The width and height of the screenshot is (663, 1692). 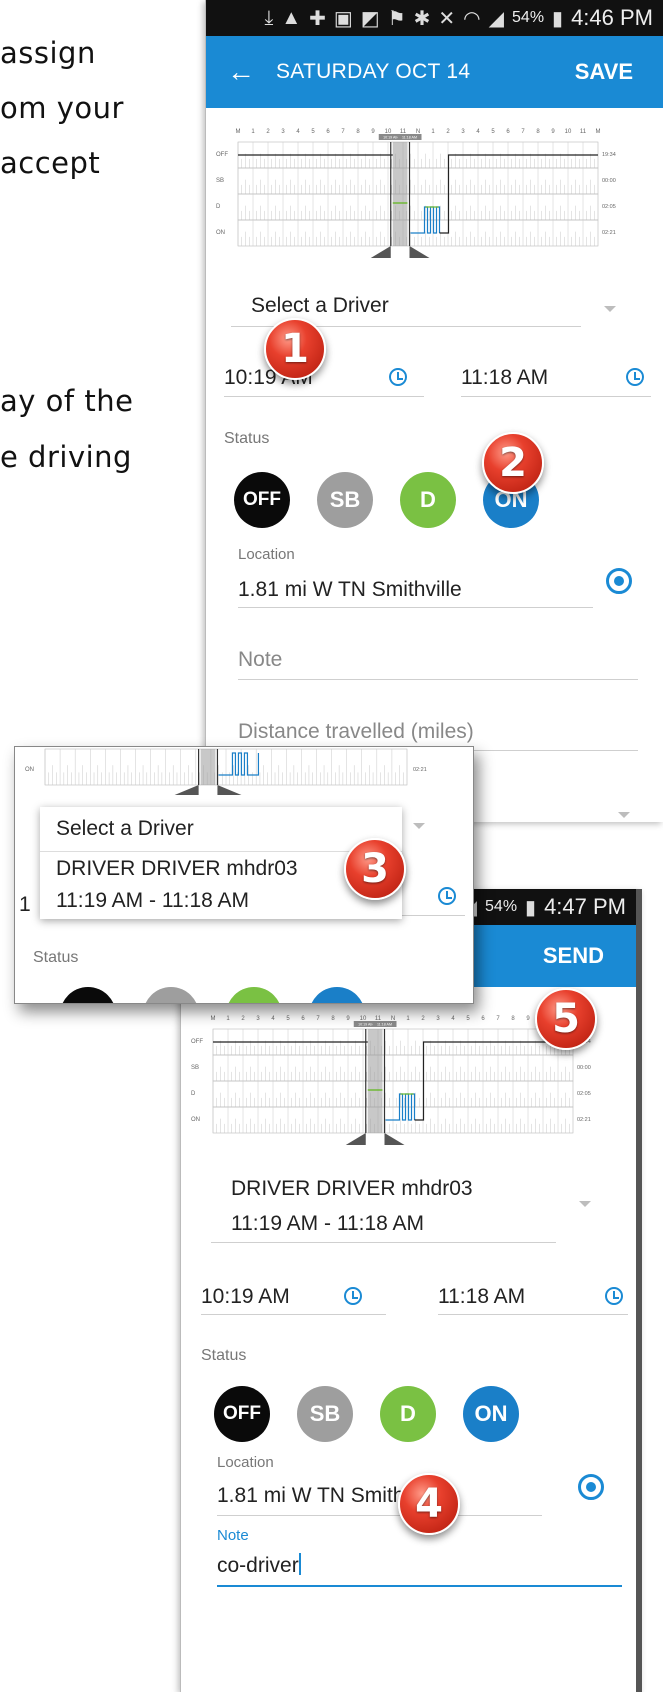 What do you see at coordinates (195, 1068) in the screenshot?
I see `row-label: SB` at bounding box center [195, 1068].